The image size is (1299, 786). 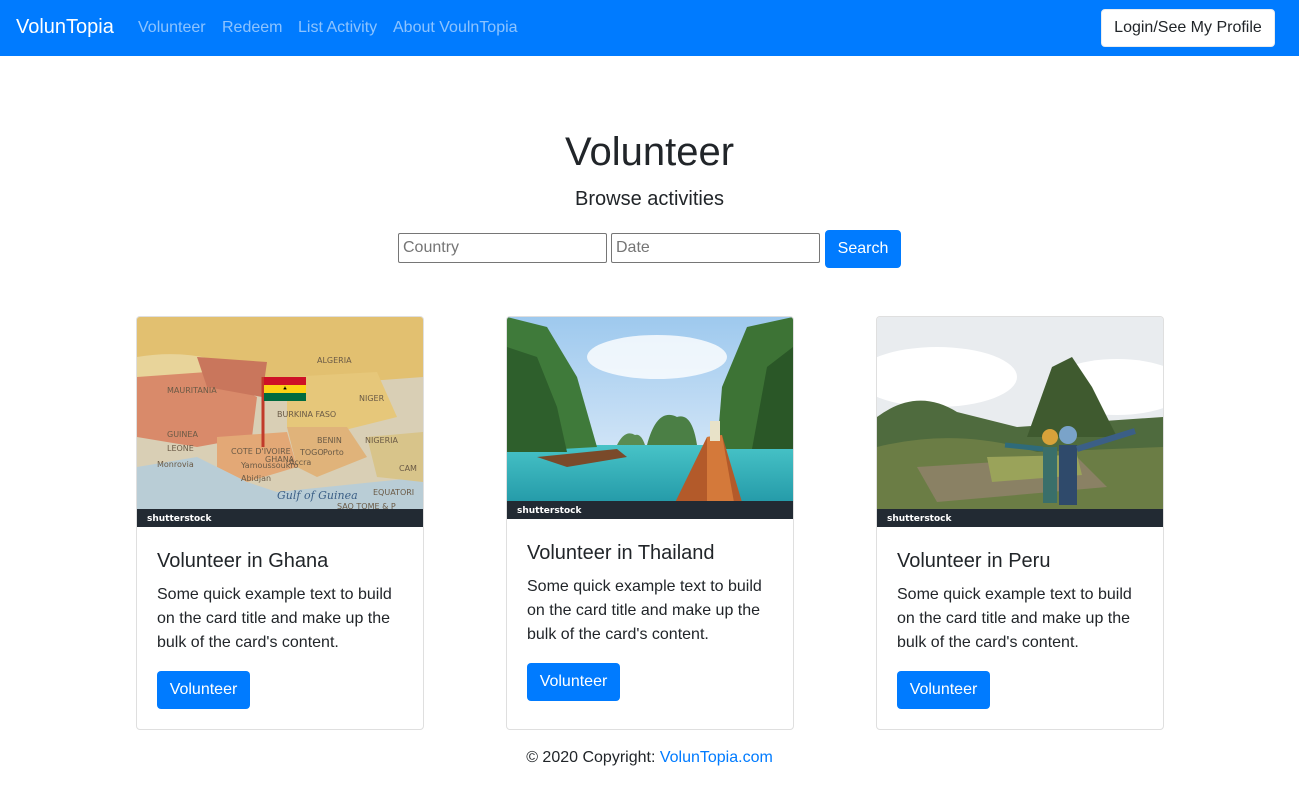 I want to click on map-label-monrovia: Monrovia, so click(x=175, y=464).